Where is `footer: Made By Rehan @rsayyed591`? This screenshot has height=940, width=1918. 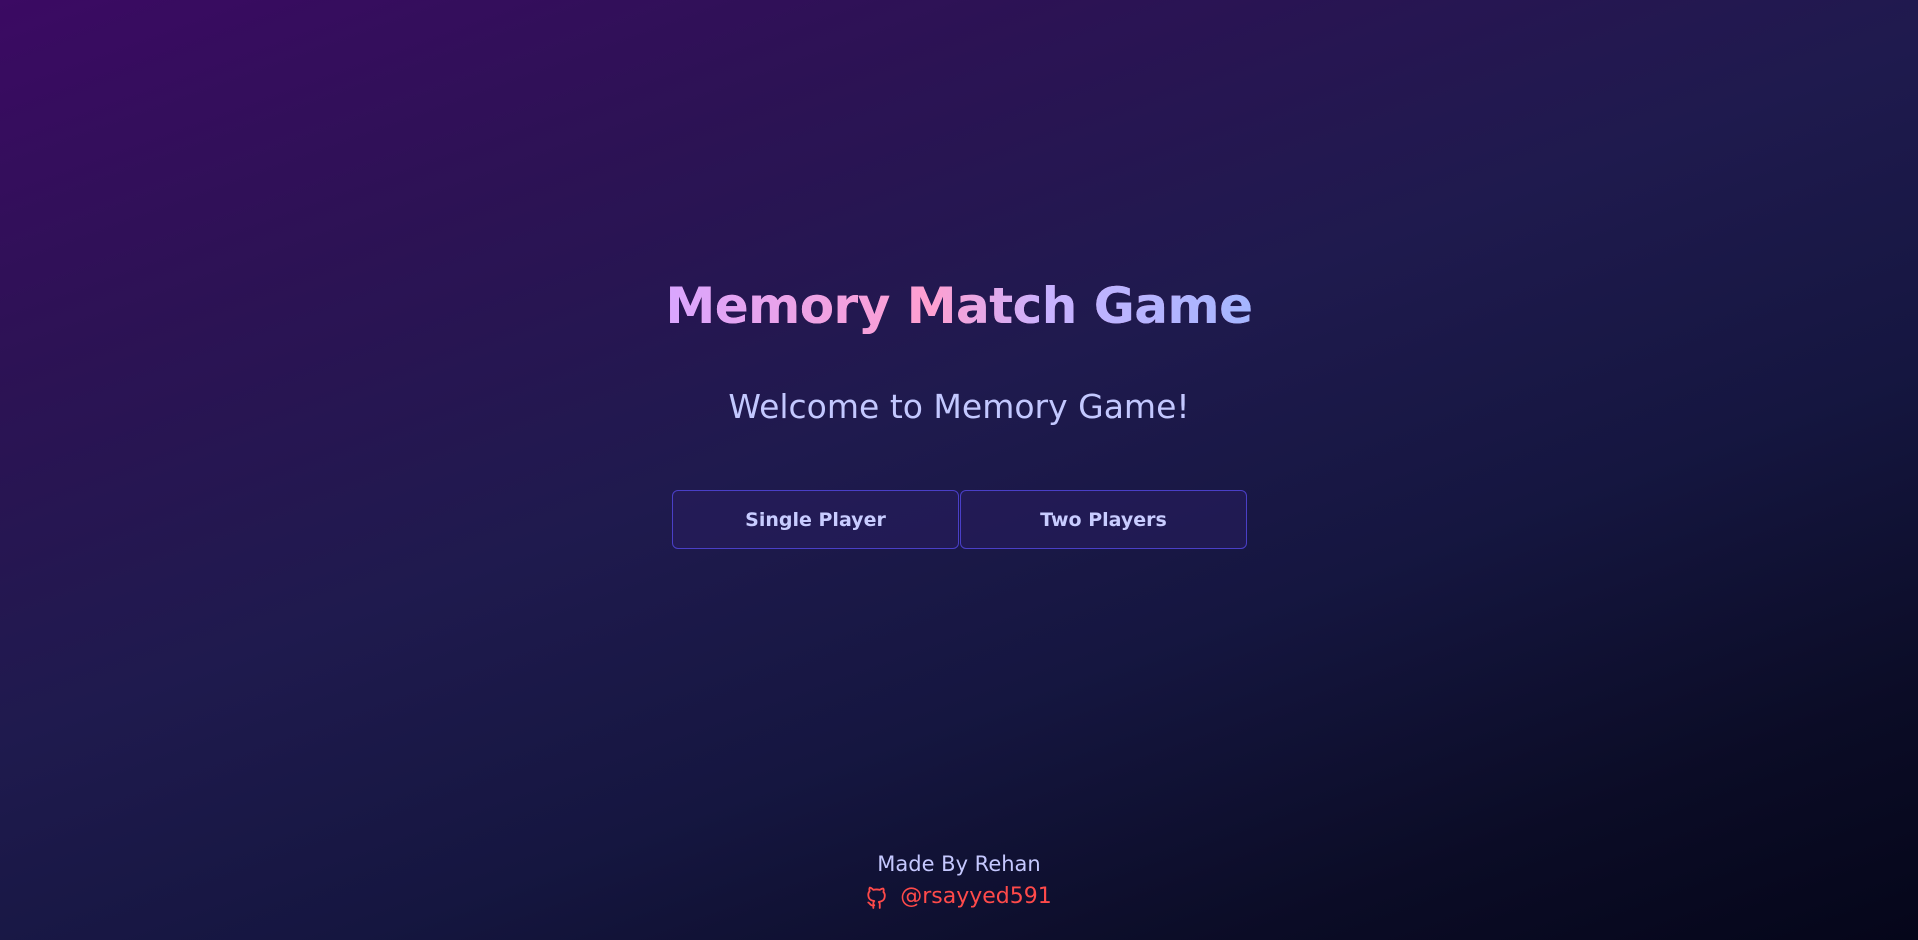
footer: Made By Rehan @rsayyed591 is located at coordinates (959, 880).